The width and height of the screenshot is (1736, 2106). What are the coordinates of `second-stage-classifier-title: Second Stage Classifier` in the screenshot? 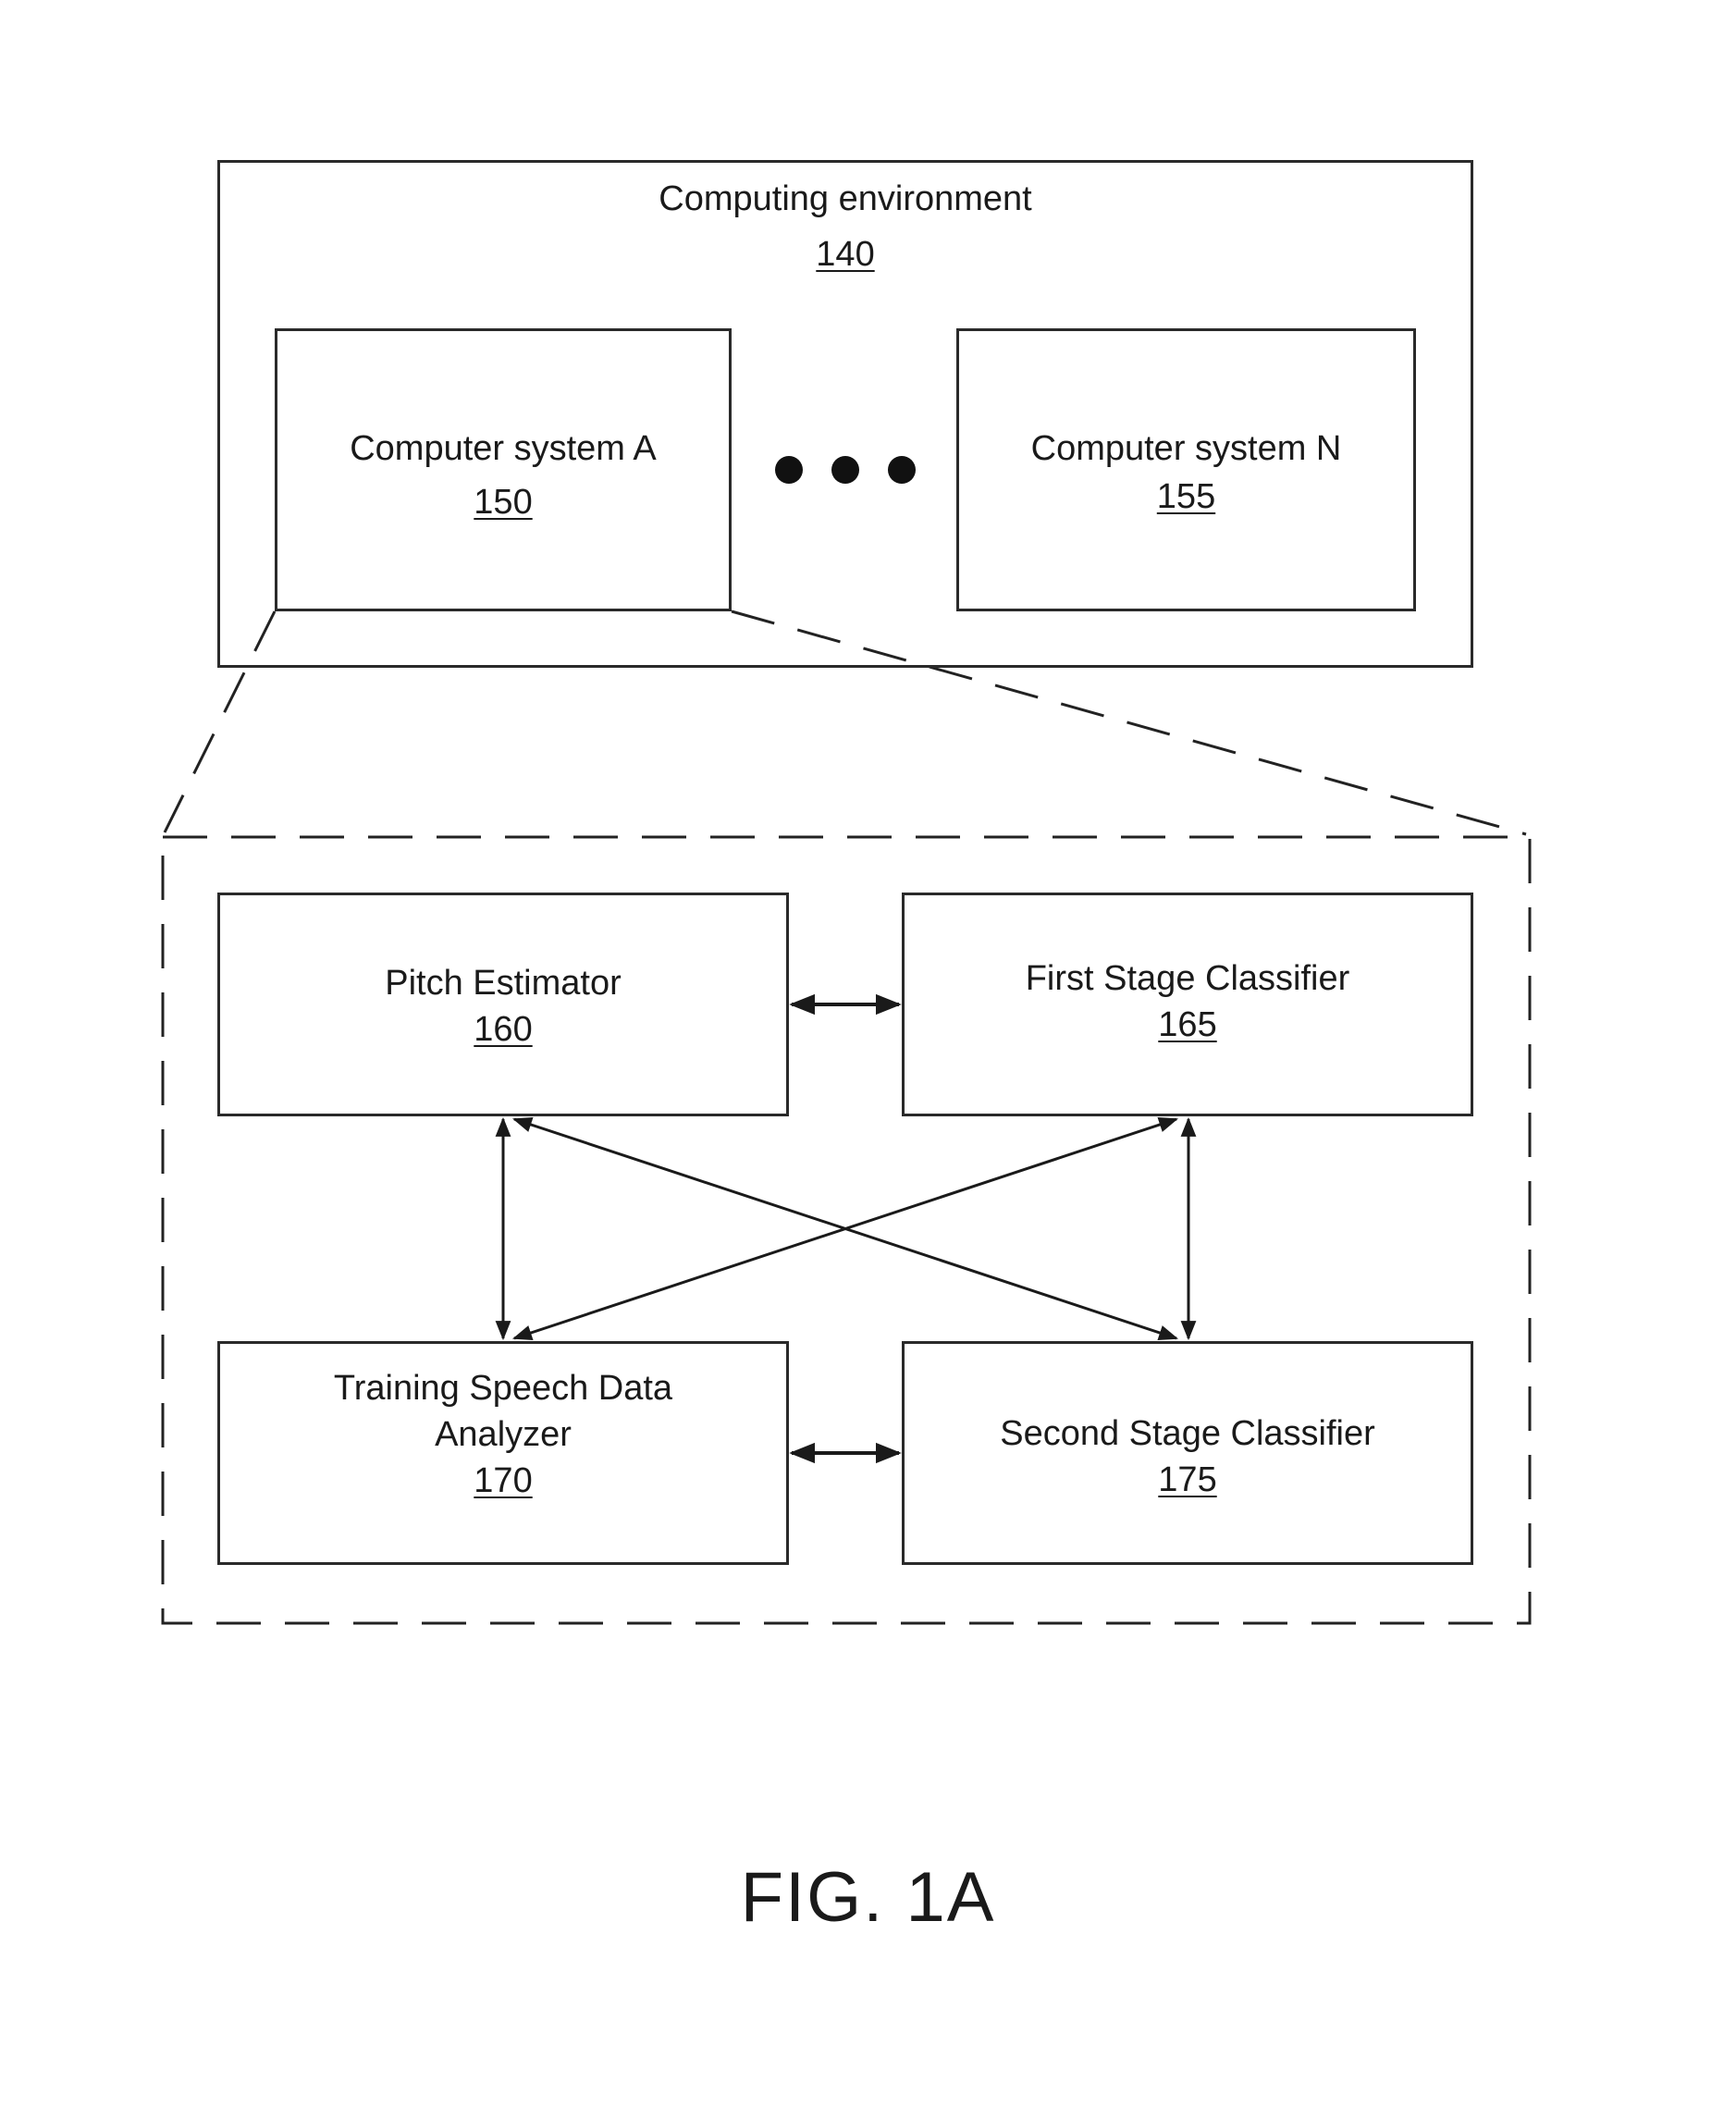 It's located at (1187, 1433).